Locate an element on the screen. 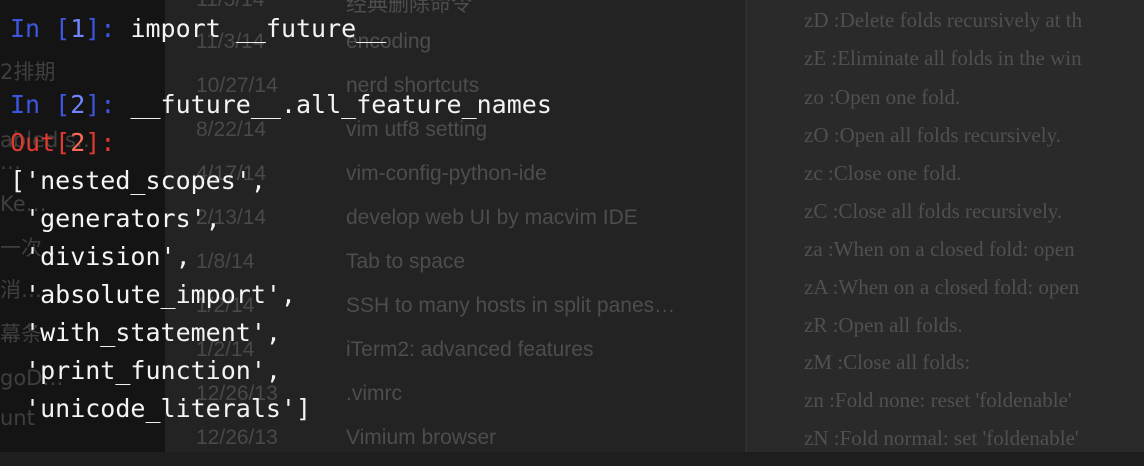 The width and height of the screenshot is (1144, 466). input-line: In [1]: import __future__ is located at coordinates (198, 28).